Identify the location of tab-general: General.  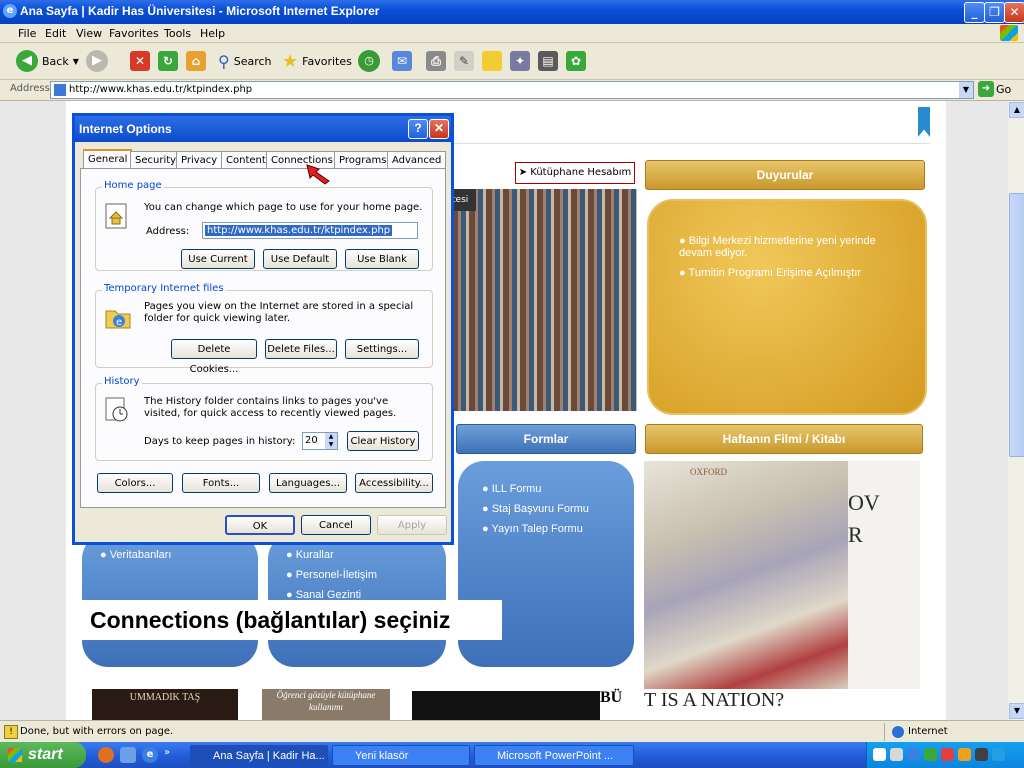
(108, 159).